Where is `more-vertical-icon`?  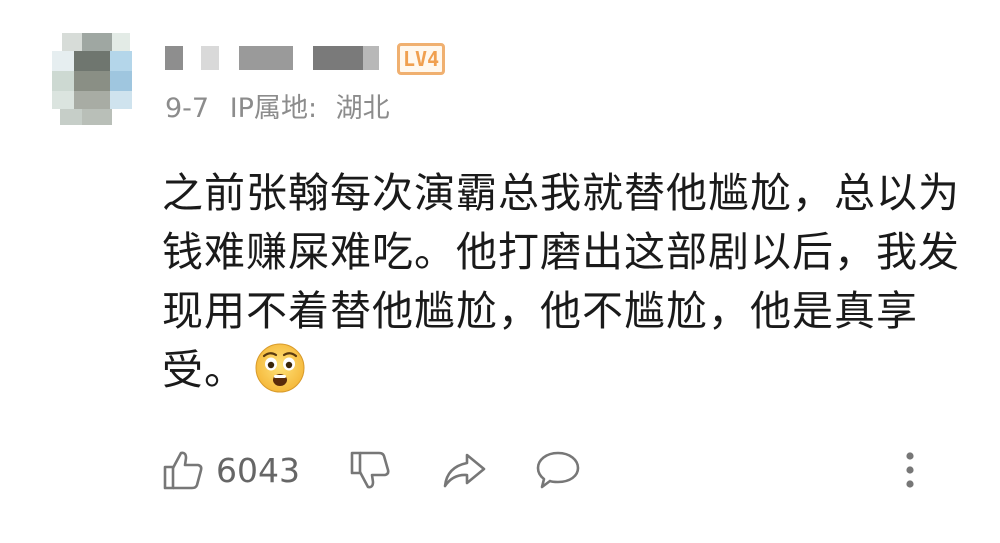
more-vertical-icon is located at coordinates (910, 470).